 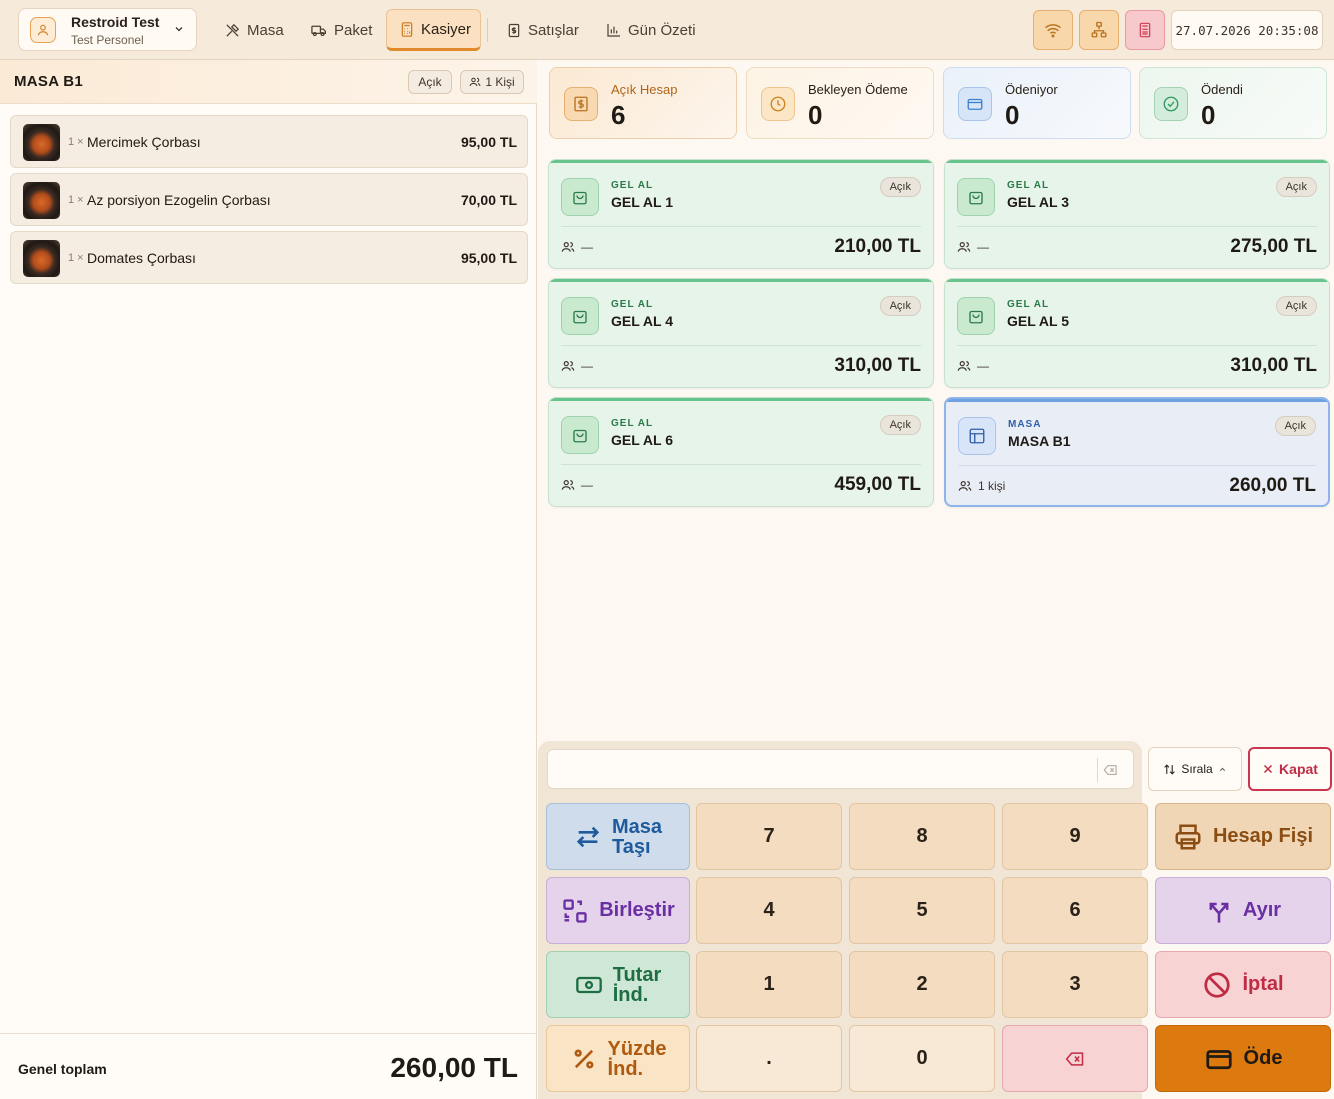 I want to click on split-button: Ayır, so click(x=1243, y=910).